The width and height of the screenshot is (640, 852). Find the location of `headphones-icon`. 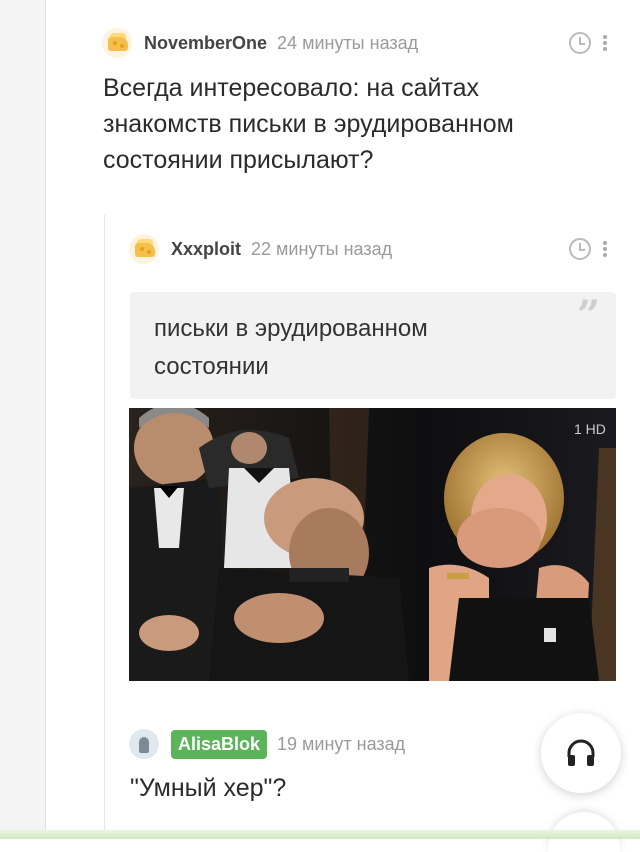

headphones-icon is located at coordinates (581, 752).